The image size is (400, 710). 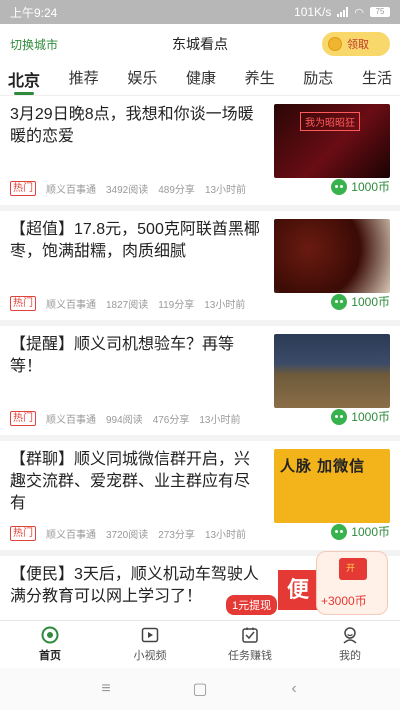 I want to click on article-meta: 热门 顺义百事通 1827阅读 119分享 13小时前, so click(x=127, y=303).